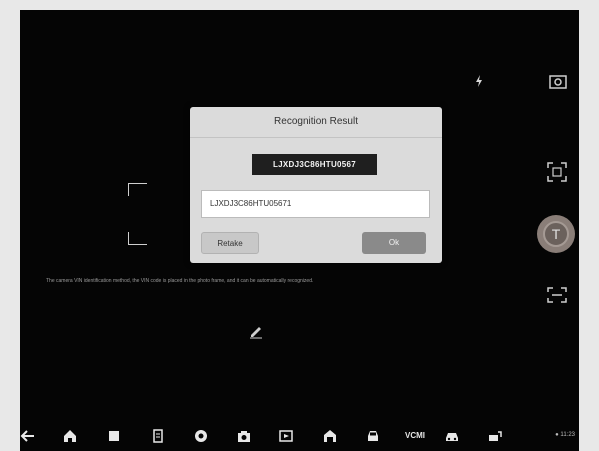  Describe the element at coordinates (373, 436) in the screenshot. I see `vehicle-icon` at that location.